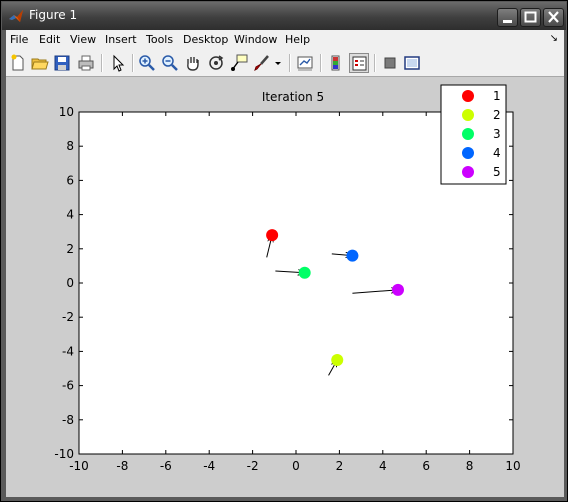 The height and width of the screenshot is (502, 568). Describe the element at coordinates (497, 134) in the screenshot. I see `legend-label: 3` at that location.